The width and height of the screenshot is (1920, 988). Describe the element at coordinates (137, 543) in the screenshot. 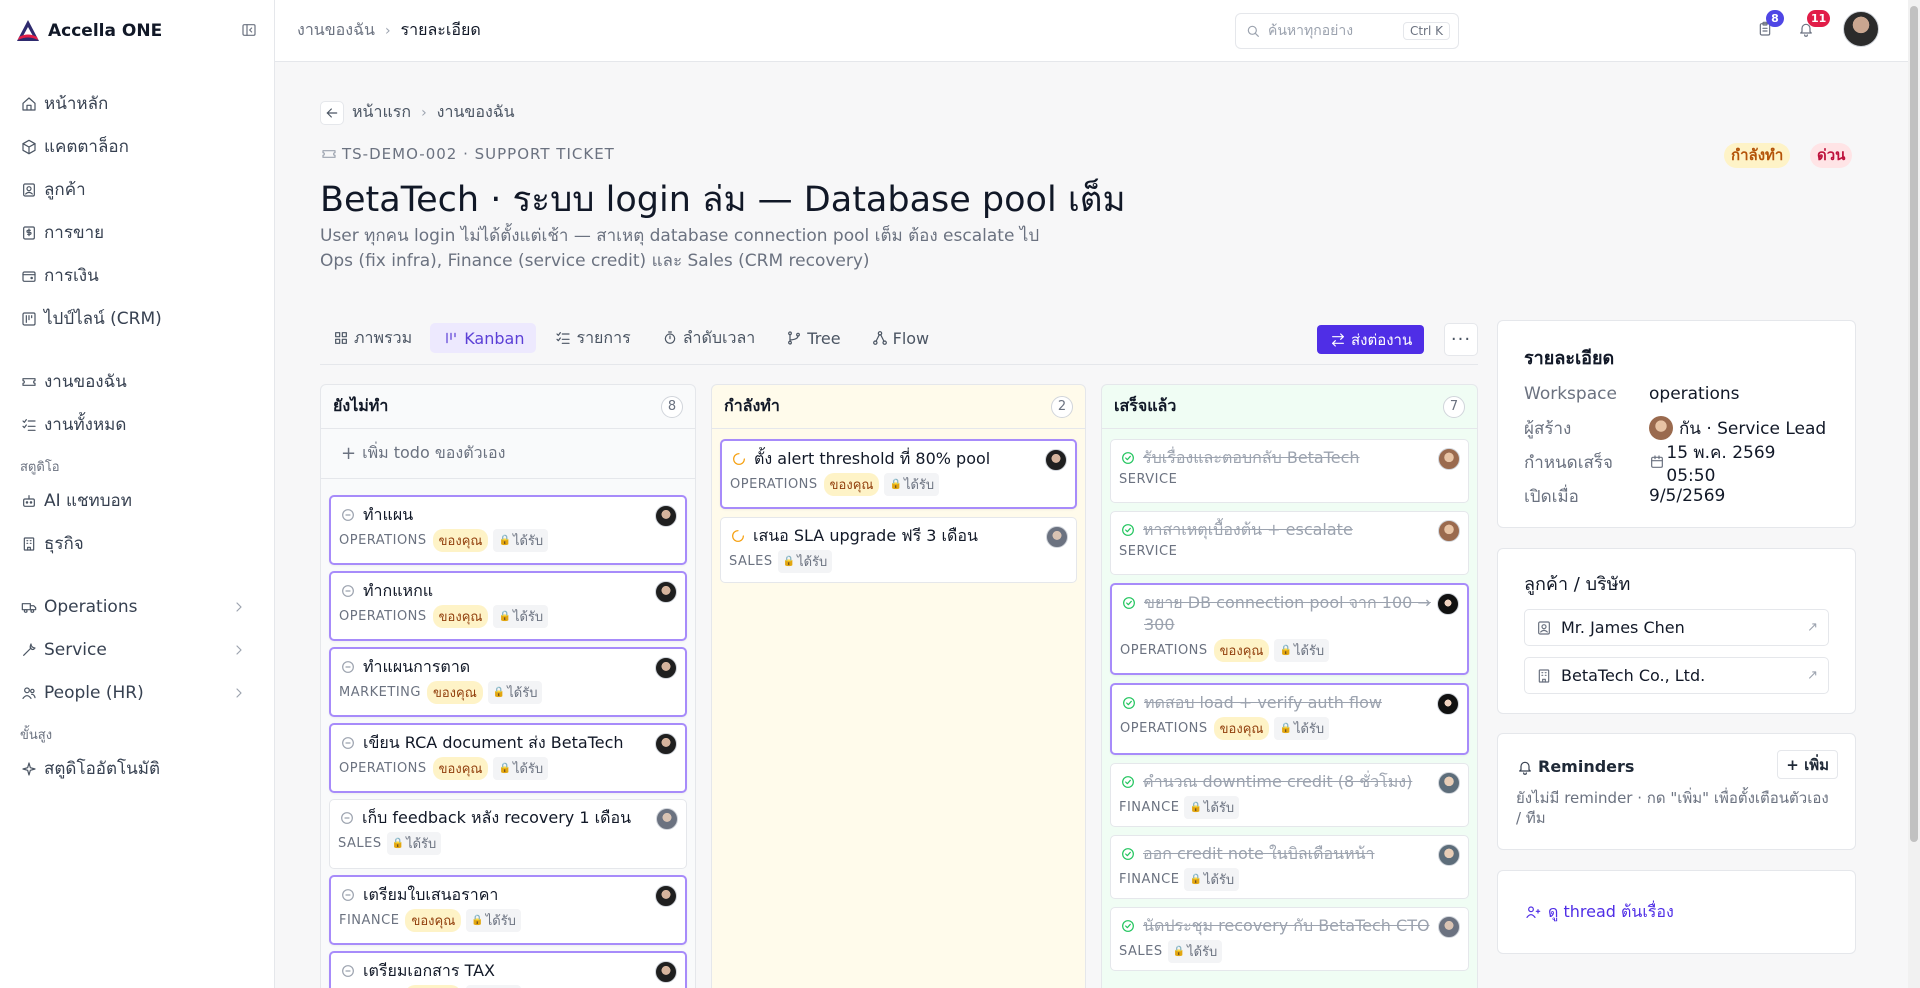

I see `sidebar-item-business: ธุรกิจ` at that location.